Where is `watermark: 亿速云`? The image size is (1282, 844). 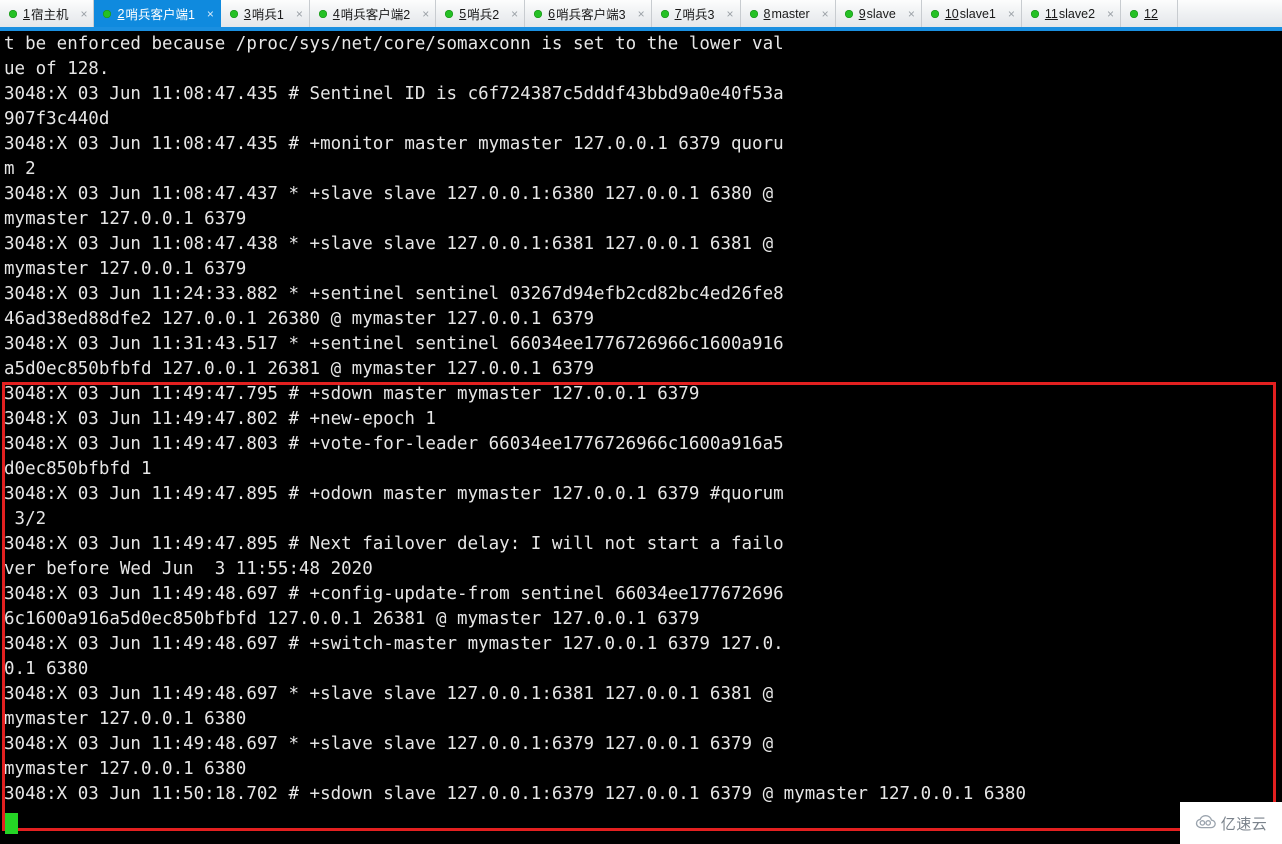
watermark: 亿速云 is located at coordinates (1231, 823).